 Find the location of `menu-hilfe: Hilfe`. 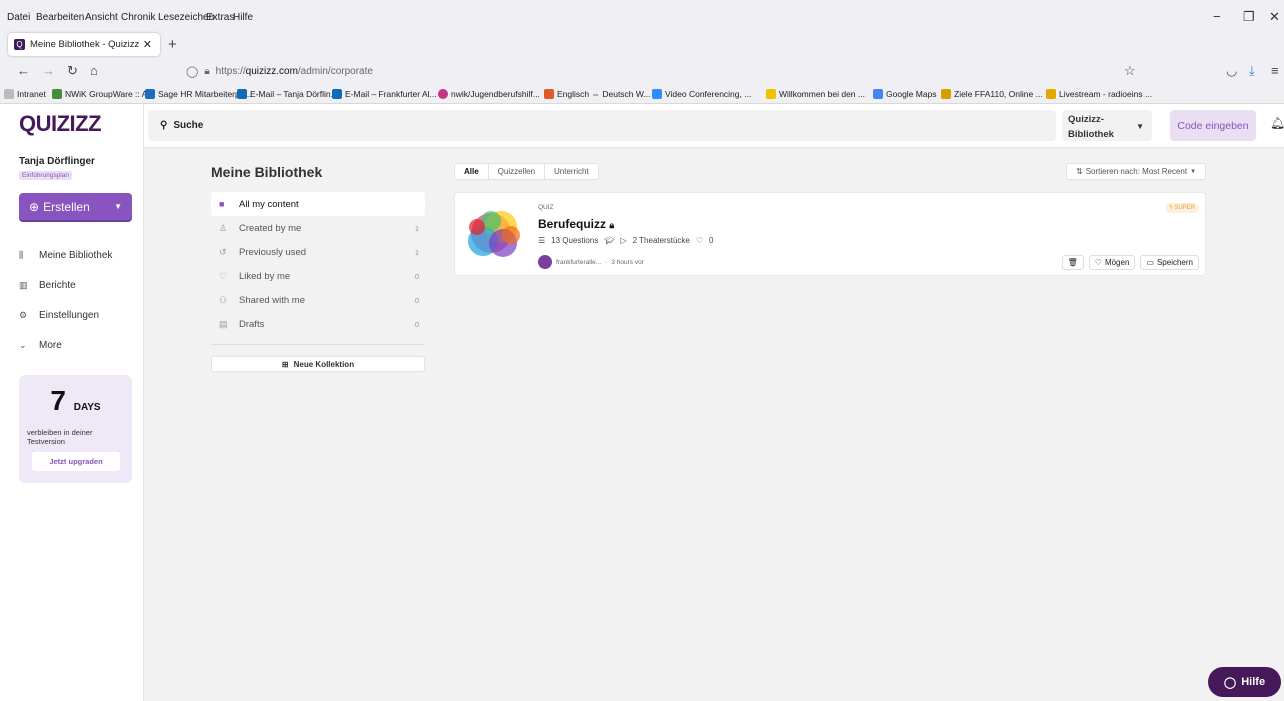

menu-hilfe: Hilfe is located at coordinates (243, 17).